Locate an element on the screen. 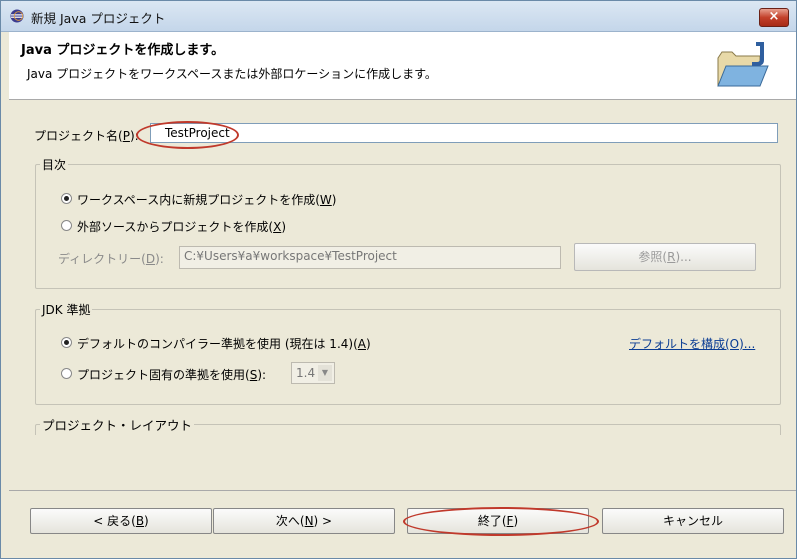  window-title: 新規 Java プロジェクト is located at coordinates (98, 18).